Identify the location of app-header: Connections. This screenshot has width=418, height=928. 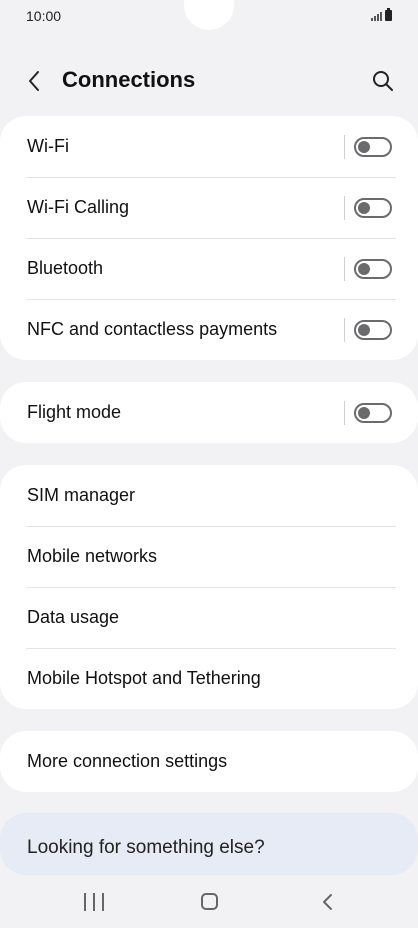
(209, 81).